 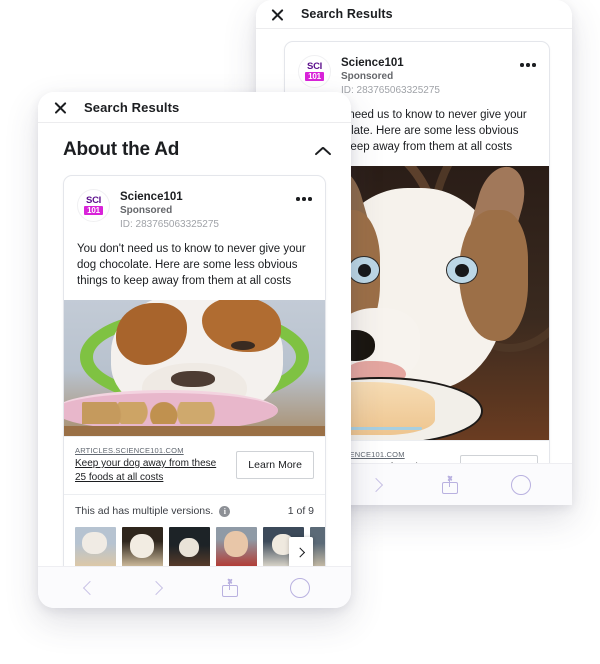 What do you see at coordinates (225, 511) in the screenshot?
I see `info-icon: i` at bounding box center [225, 511].